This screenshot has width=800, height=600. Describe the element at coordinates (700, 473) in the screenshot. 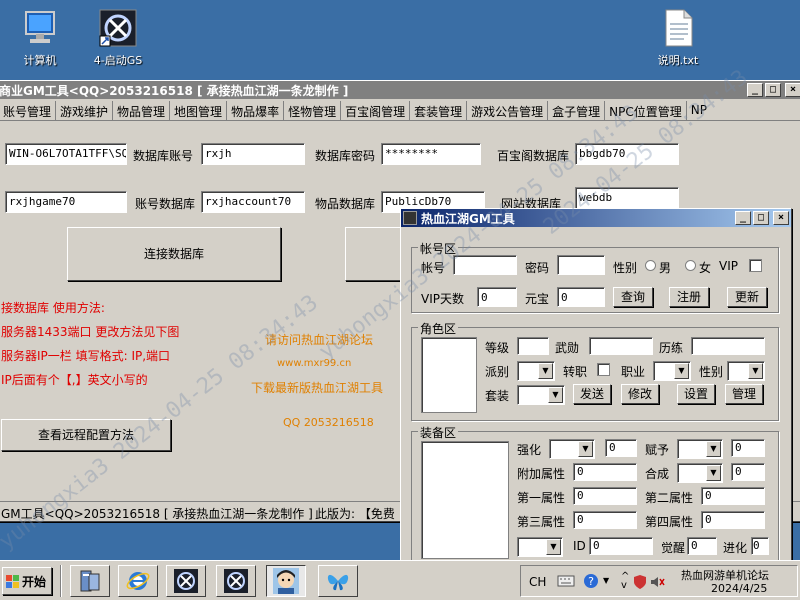

I see `compose-select: ▼` at that location.